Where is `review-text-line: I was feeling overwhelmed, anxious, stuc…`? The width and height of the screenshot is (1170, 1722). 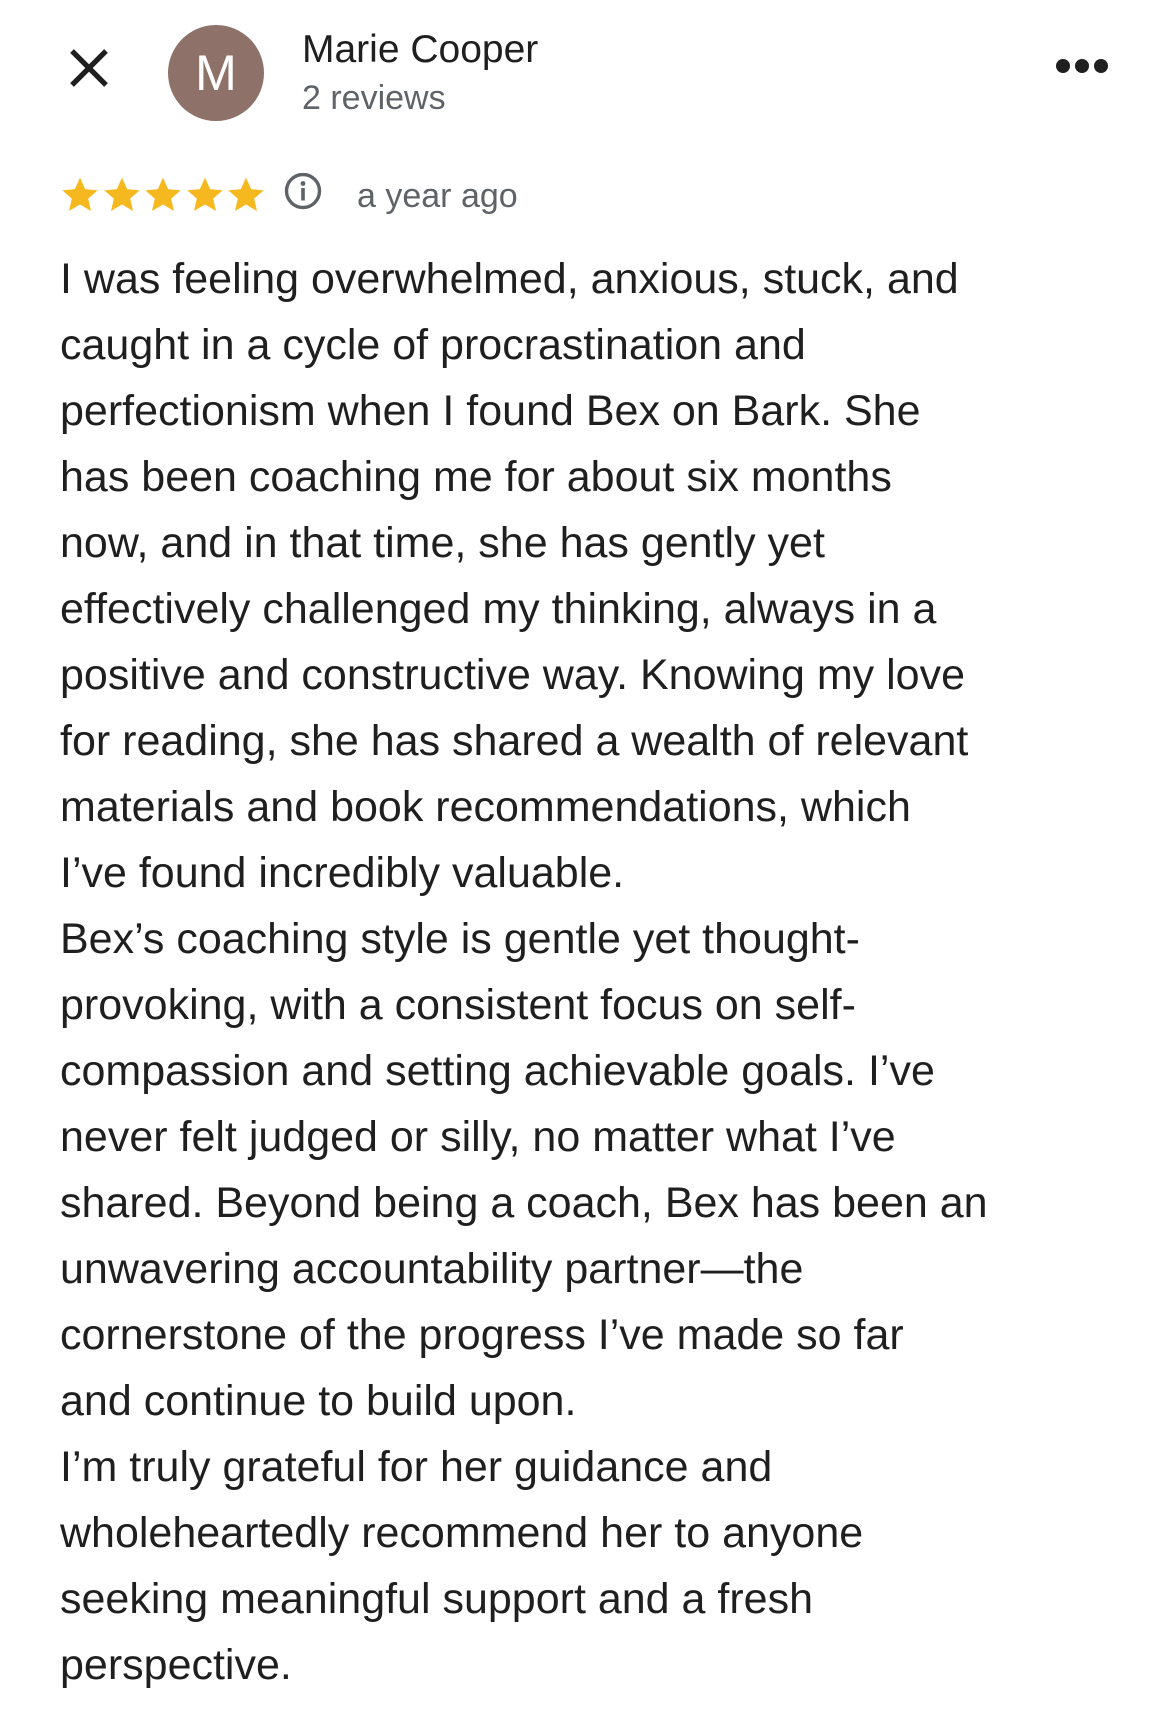 review-text-line: I was feeling overwhelmed, anxious, stuc… is located at coordinates (509, 279).